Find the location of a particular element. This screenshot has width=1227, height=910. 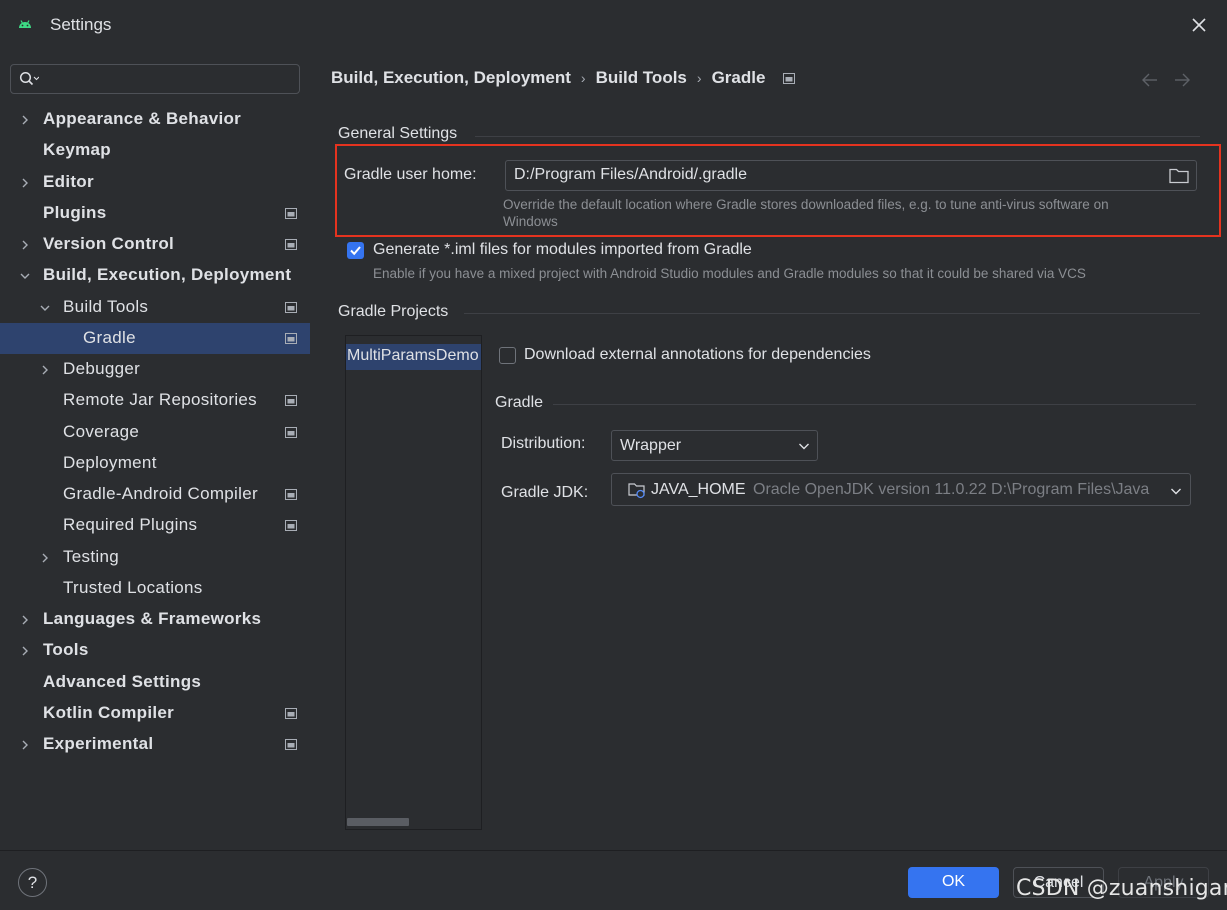

distribution-value: Wrapper is located at coordinates (651, 445).